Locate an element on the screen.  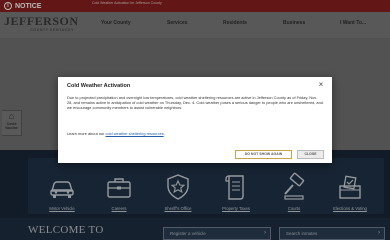
modal-title: Cold Weather Activation is located at coordinates (99, 86).